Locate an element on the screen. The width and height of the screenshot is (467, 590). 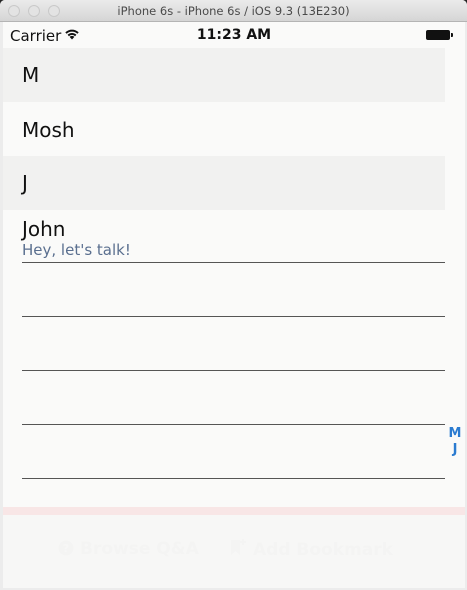
section-header-m: M is located at coordinates (224, 75).